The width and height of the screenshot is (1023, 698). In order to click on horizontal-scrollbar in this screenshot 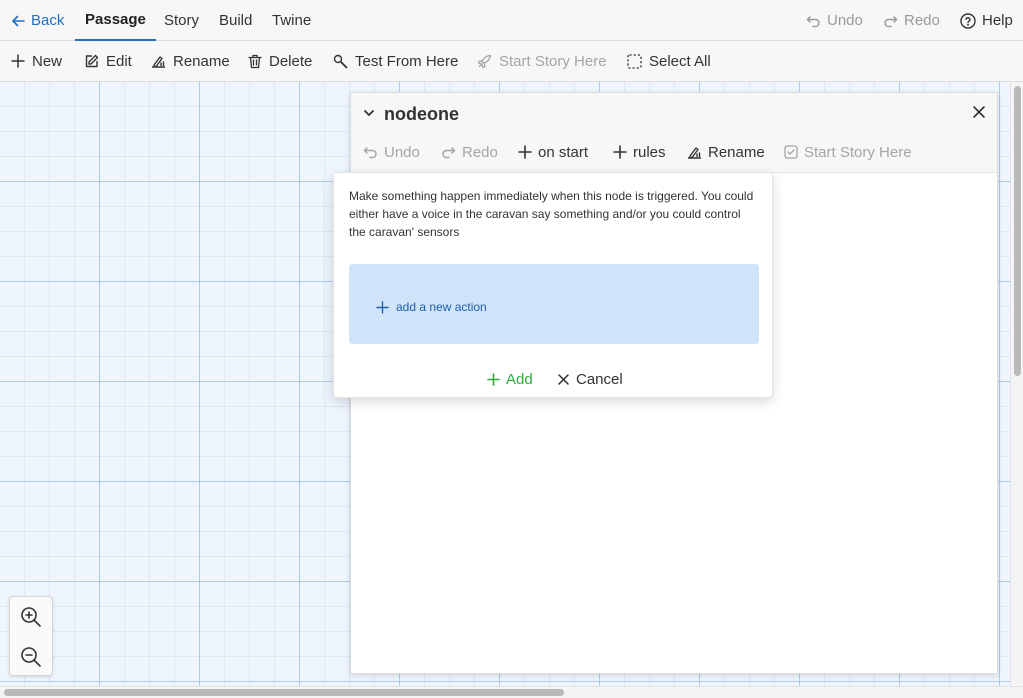, I will do `click(511, 692)`.